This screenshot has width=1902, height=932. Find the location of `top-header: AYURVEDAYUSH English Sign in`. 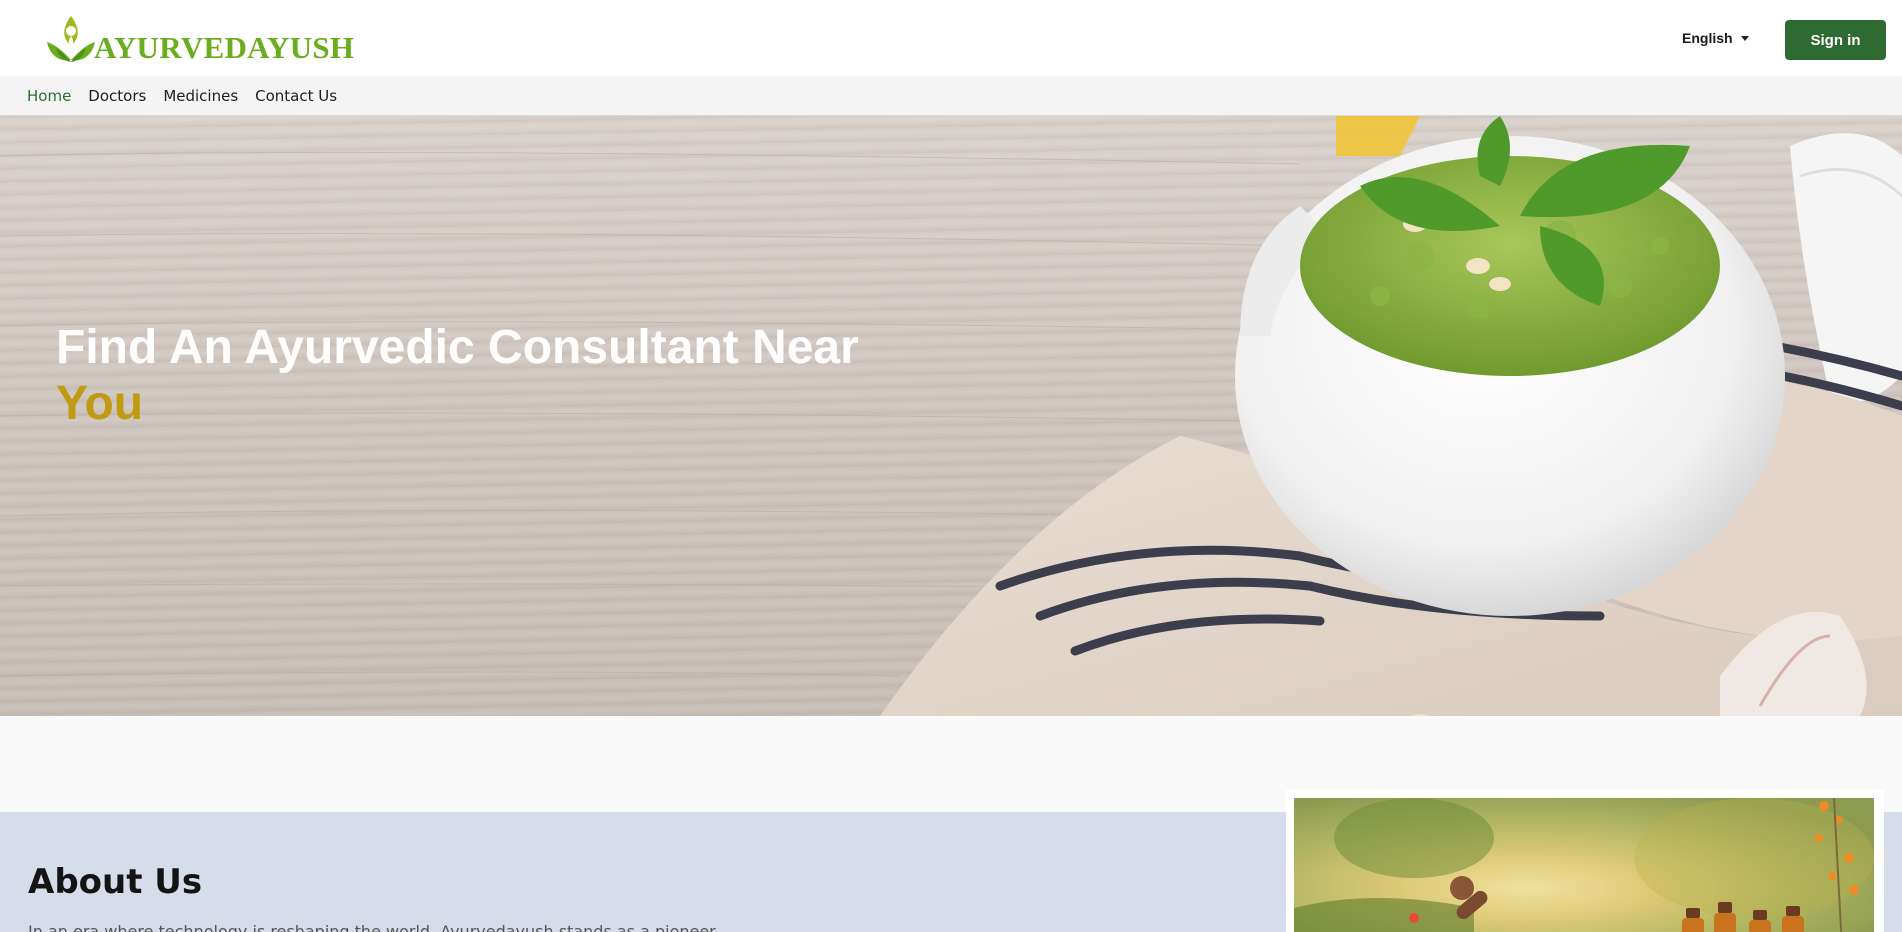

top-header: AYURVEDAYUSH English Sign in is located at coordinates (951, 38).